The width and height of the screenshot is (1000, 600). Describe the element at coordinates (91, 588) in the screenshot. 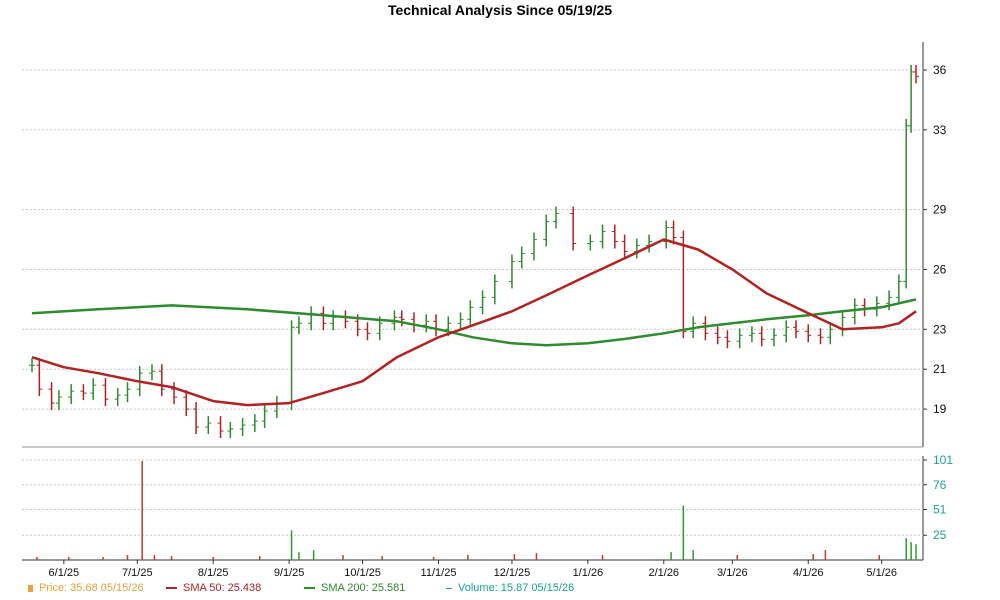

I see `legend-price-label: Price: 35.68 05/15/26` at that location.